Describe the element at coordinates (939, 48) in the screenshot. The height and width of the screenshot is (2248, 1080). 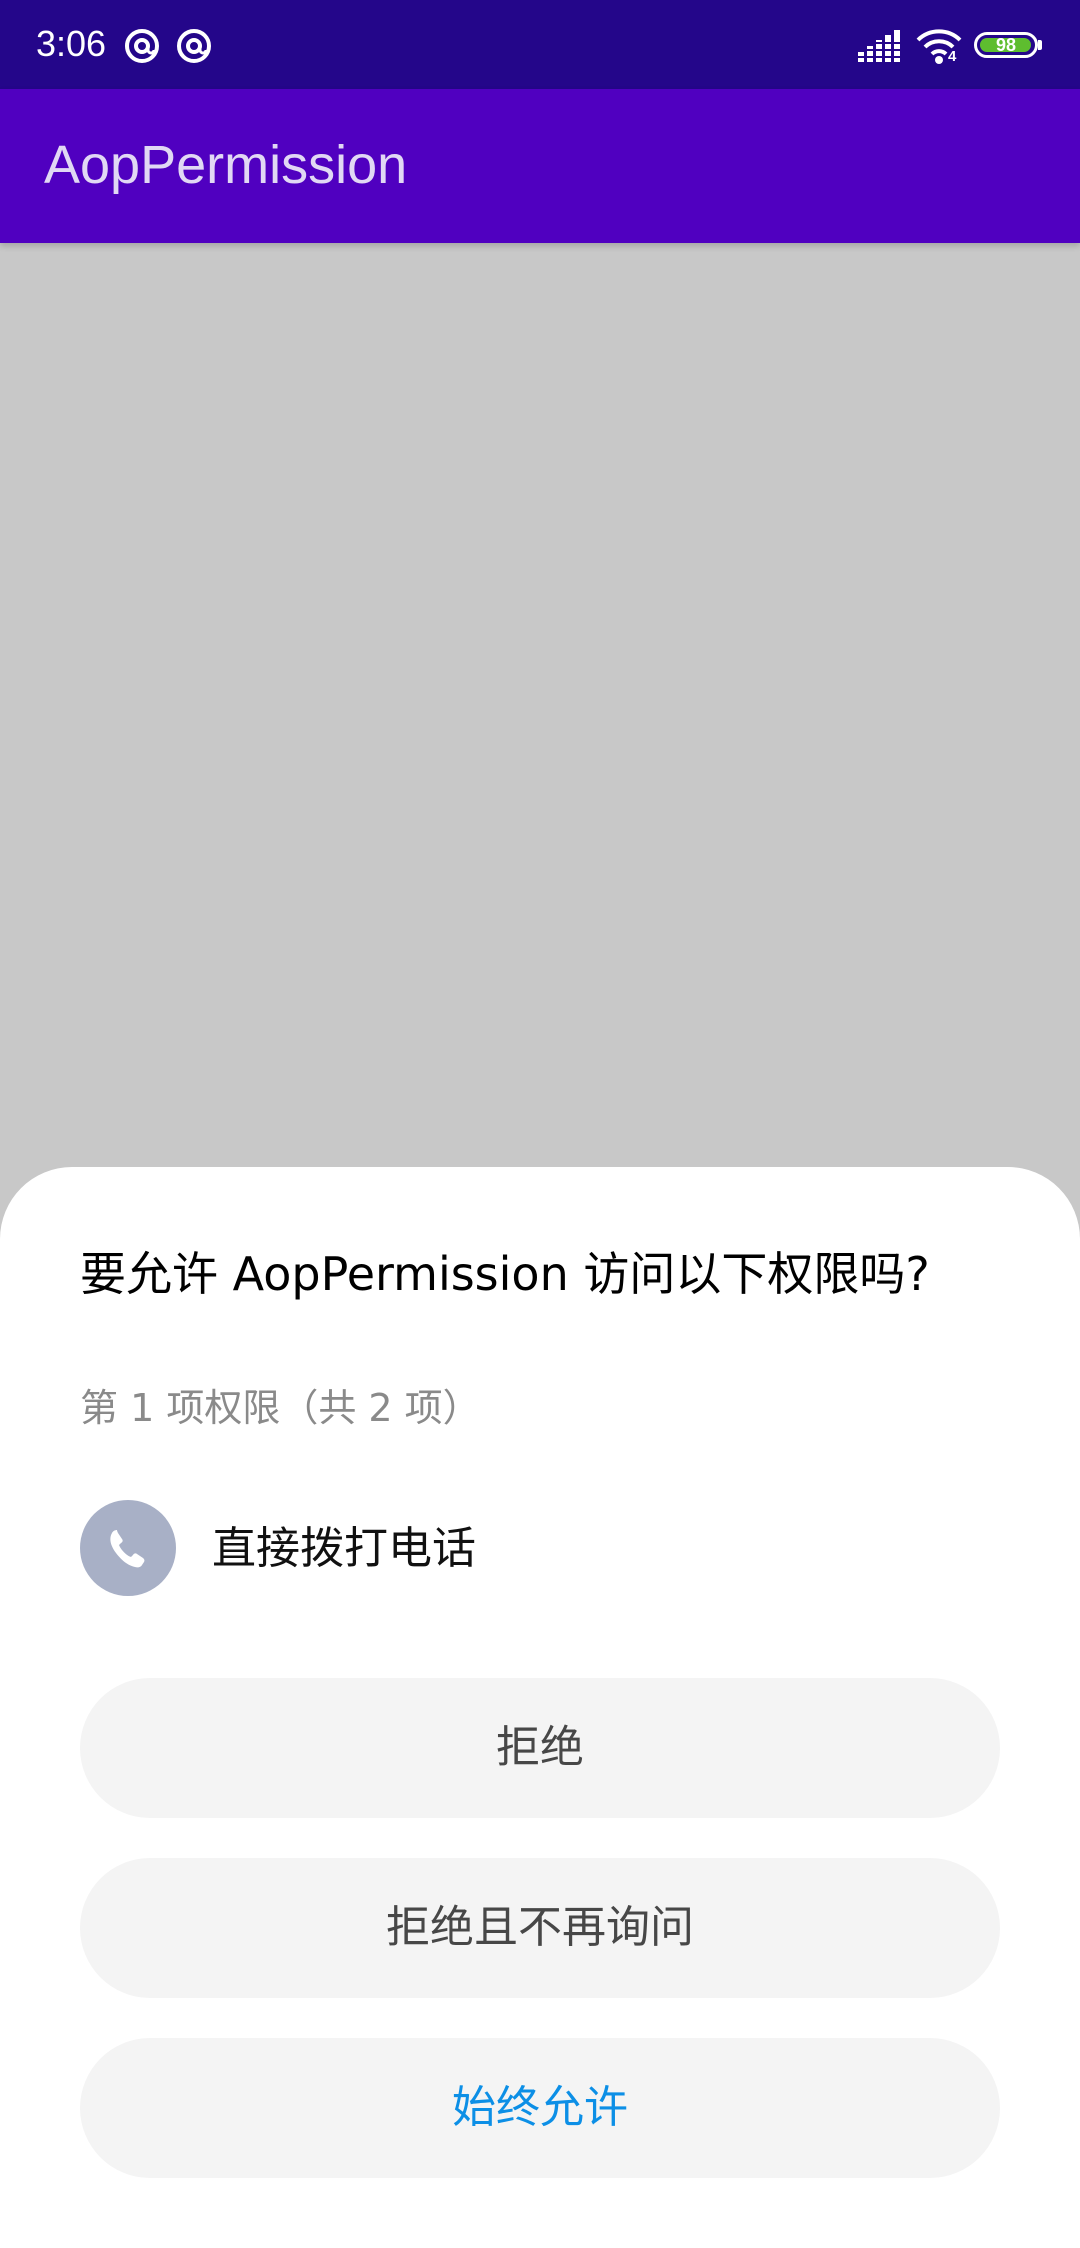
I see `wifi-icon: 4` at that location.